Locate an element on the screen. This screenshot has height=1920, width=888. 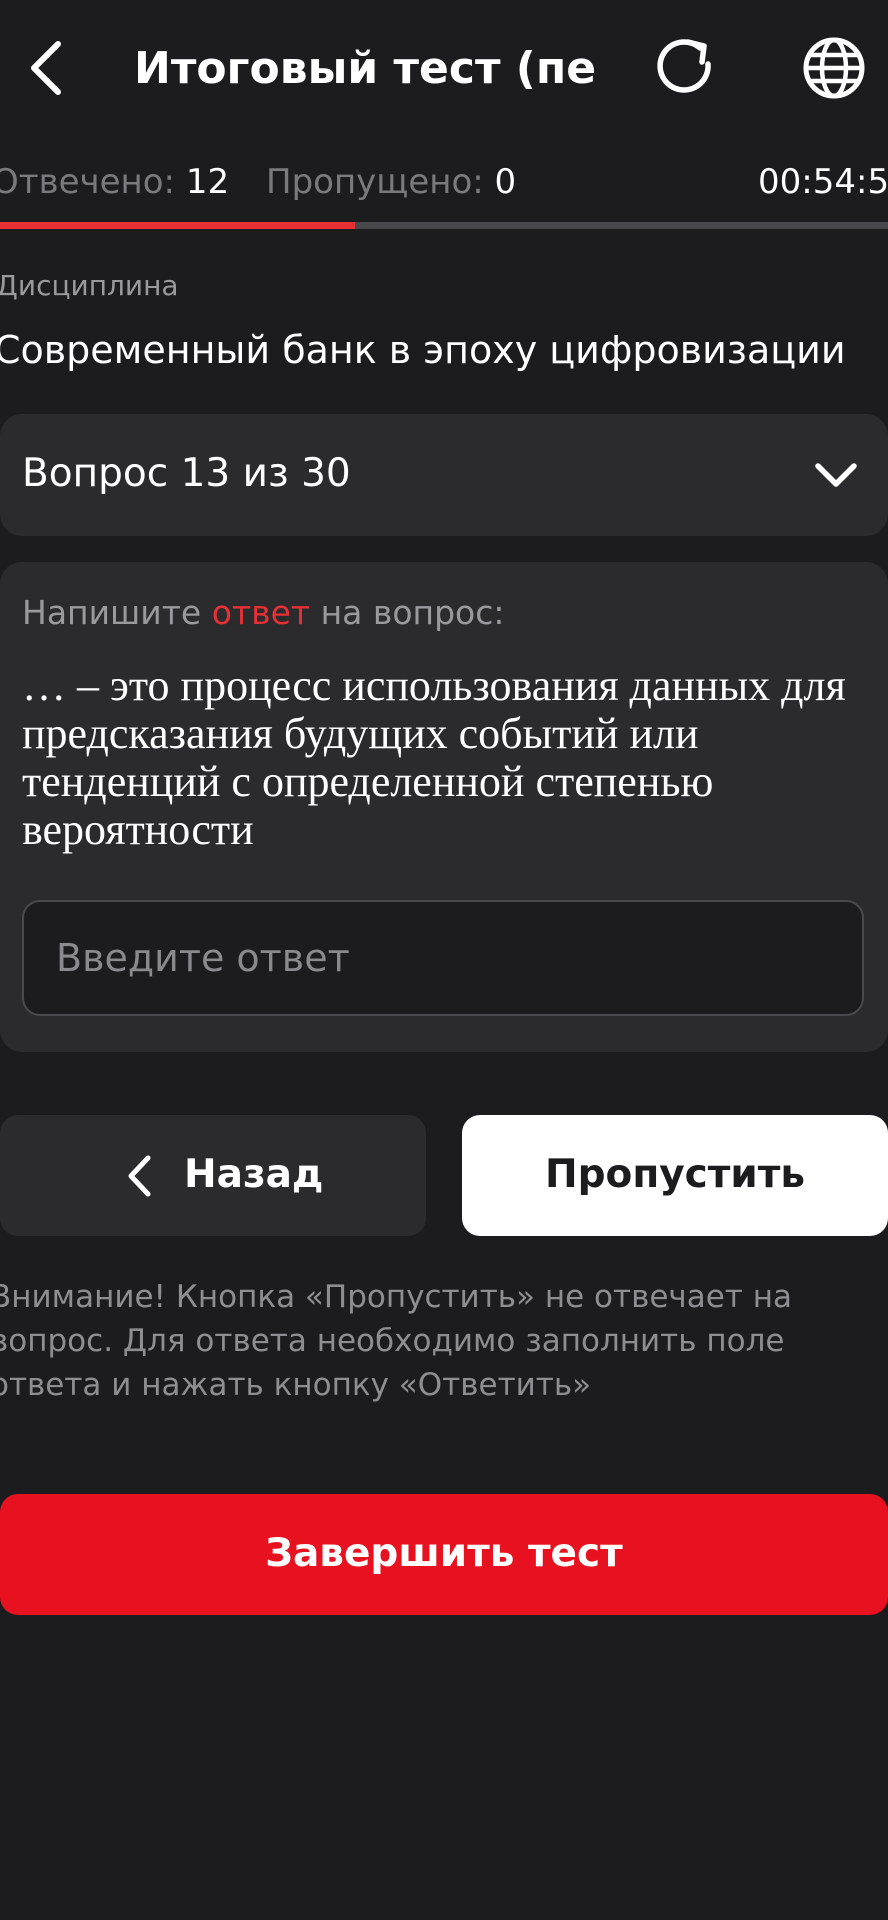
finish-test-button: Завершить тест is located at coordinates (444, 1554).